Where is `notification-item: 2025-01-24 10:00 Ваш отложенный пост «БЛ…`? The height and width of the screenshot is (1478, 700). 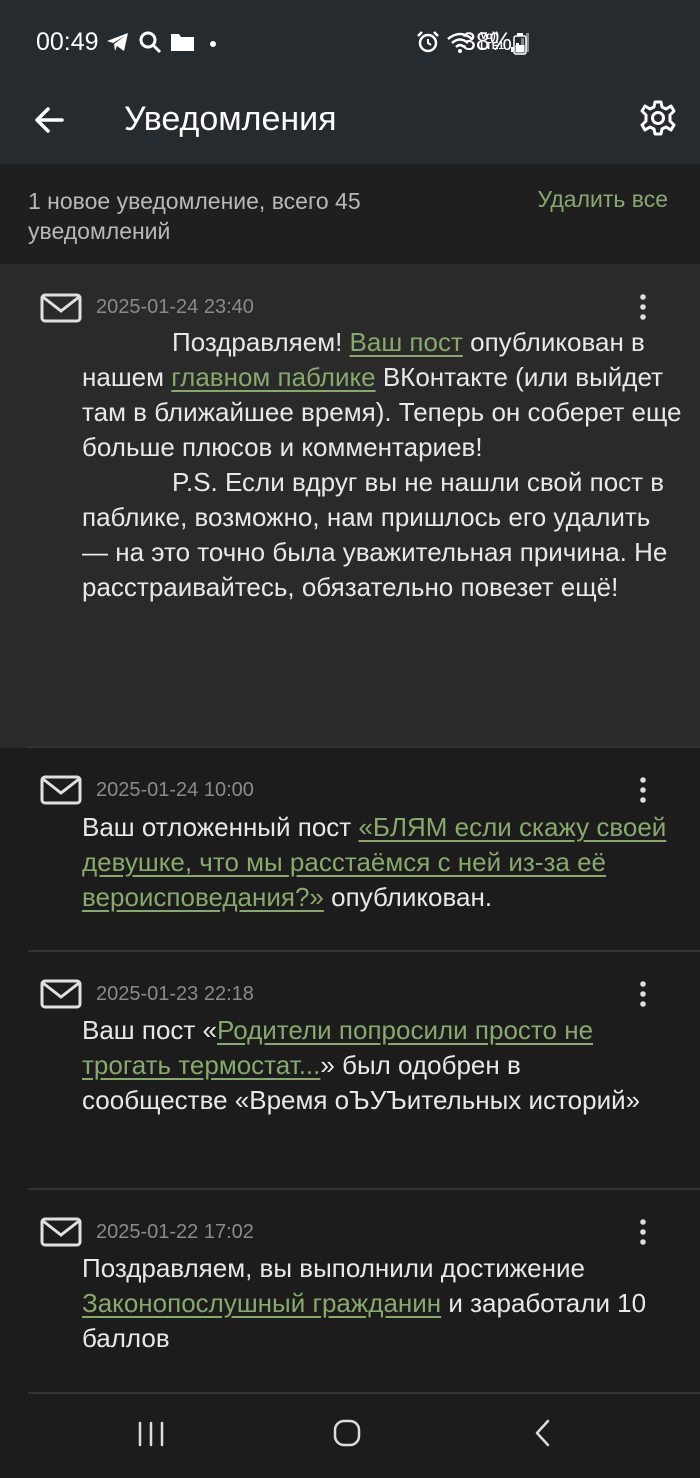
notification-item: 2025-01-24 10:00 Ваш отложенный пост «БЛ… is located at coordinates (350, 850).